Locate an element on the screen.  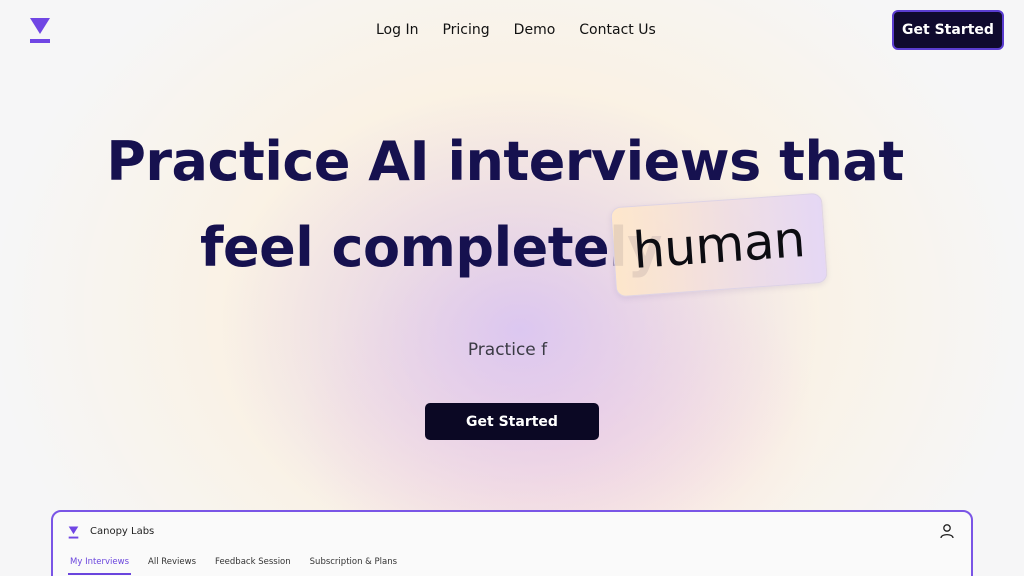
preview-logo-icon is located at coordinates (73, 532).